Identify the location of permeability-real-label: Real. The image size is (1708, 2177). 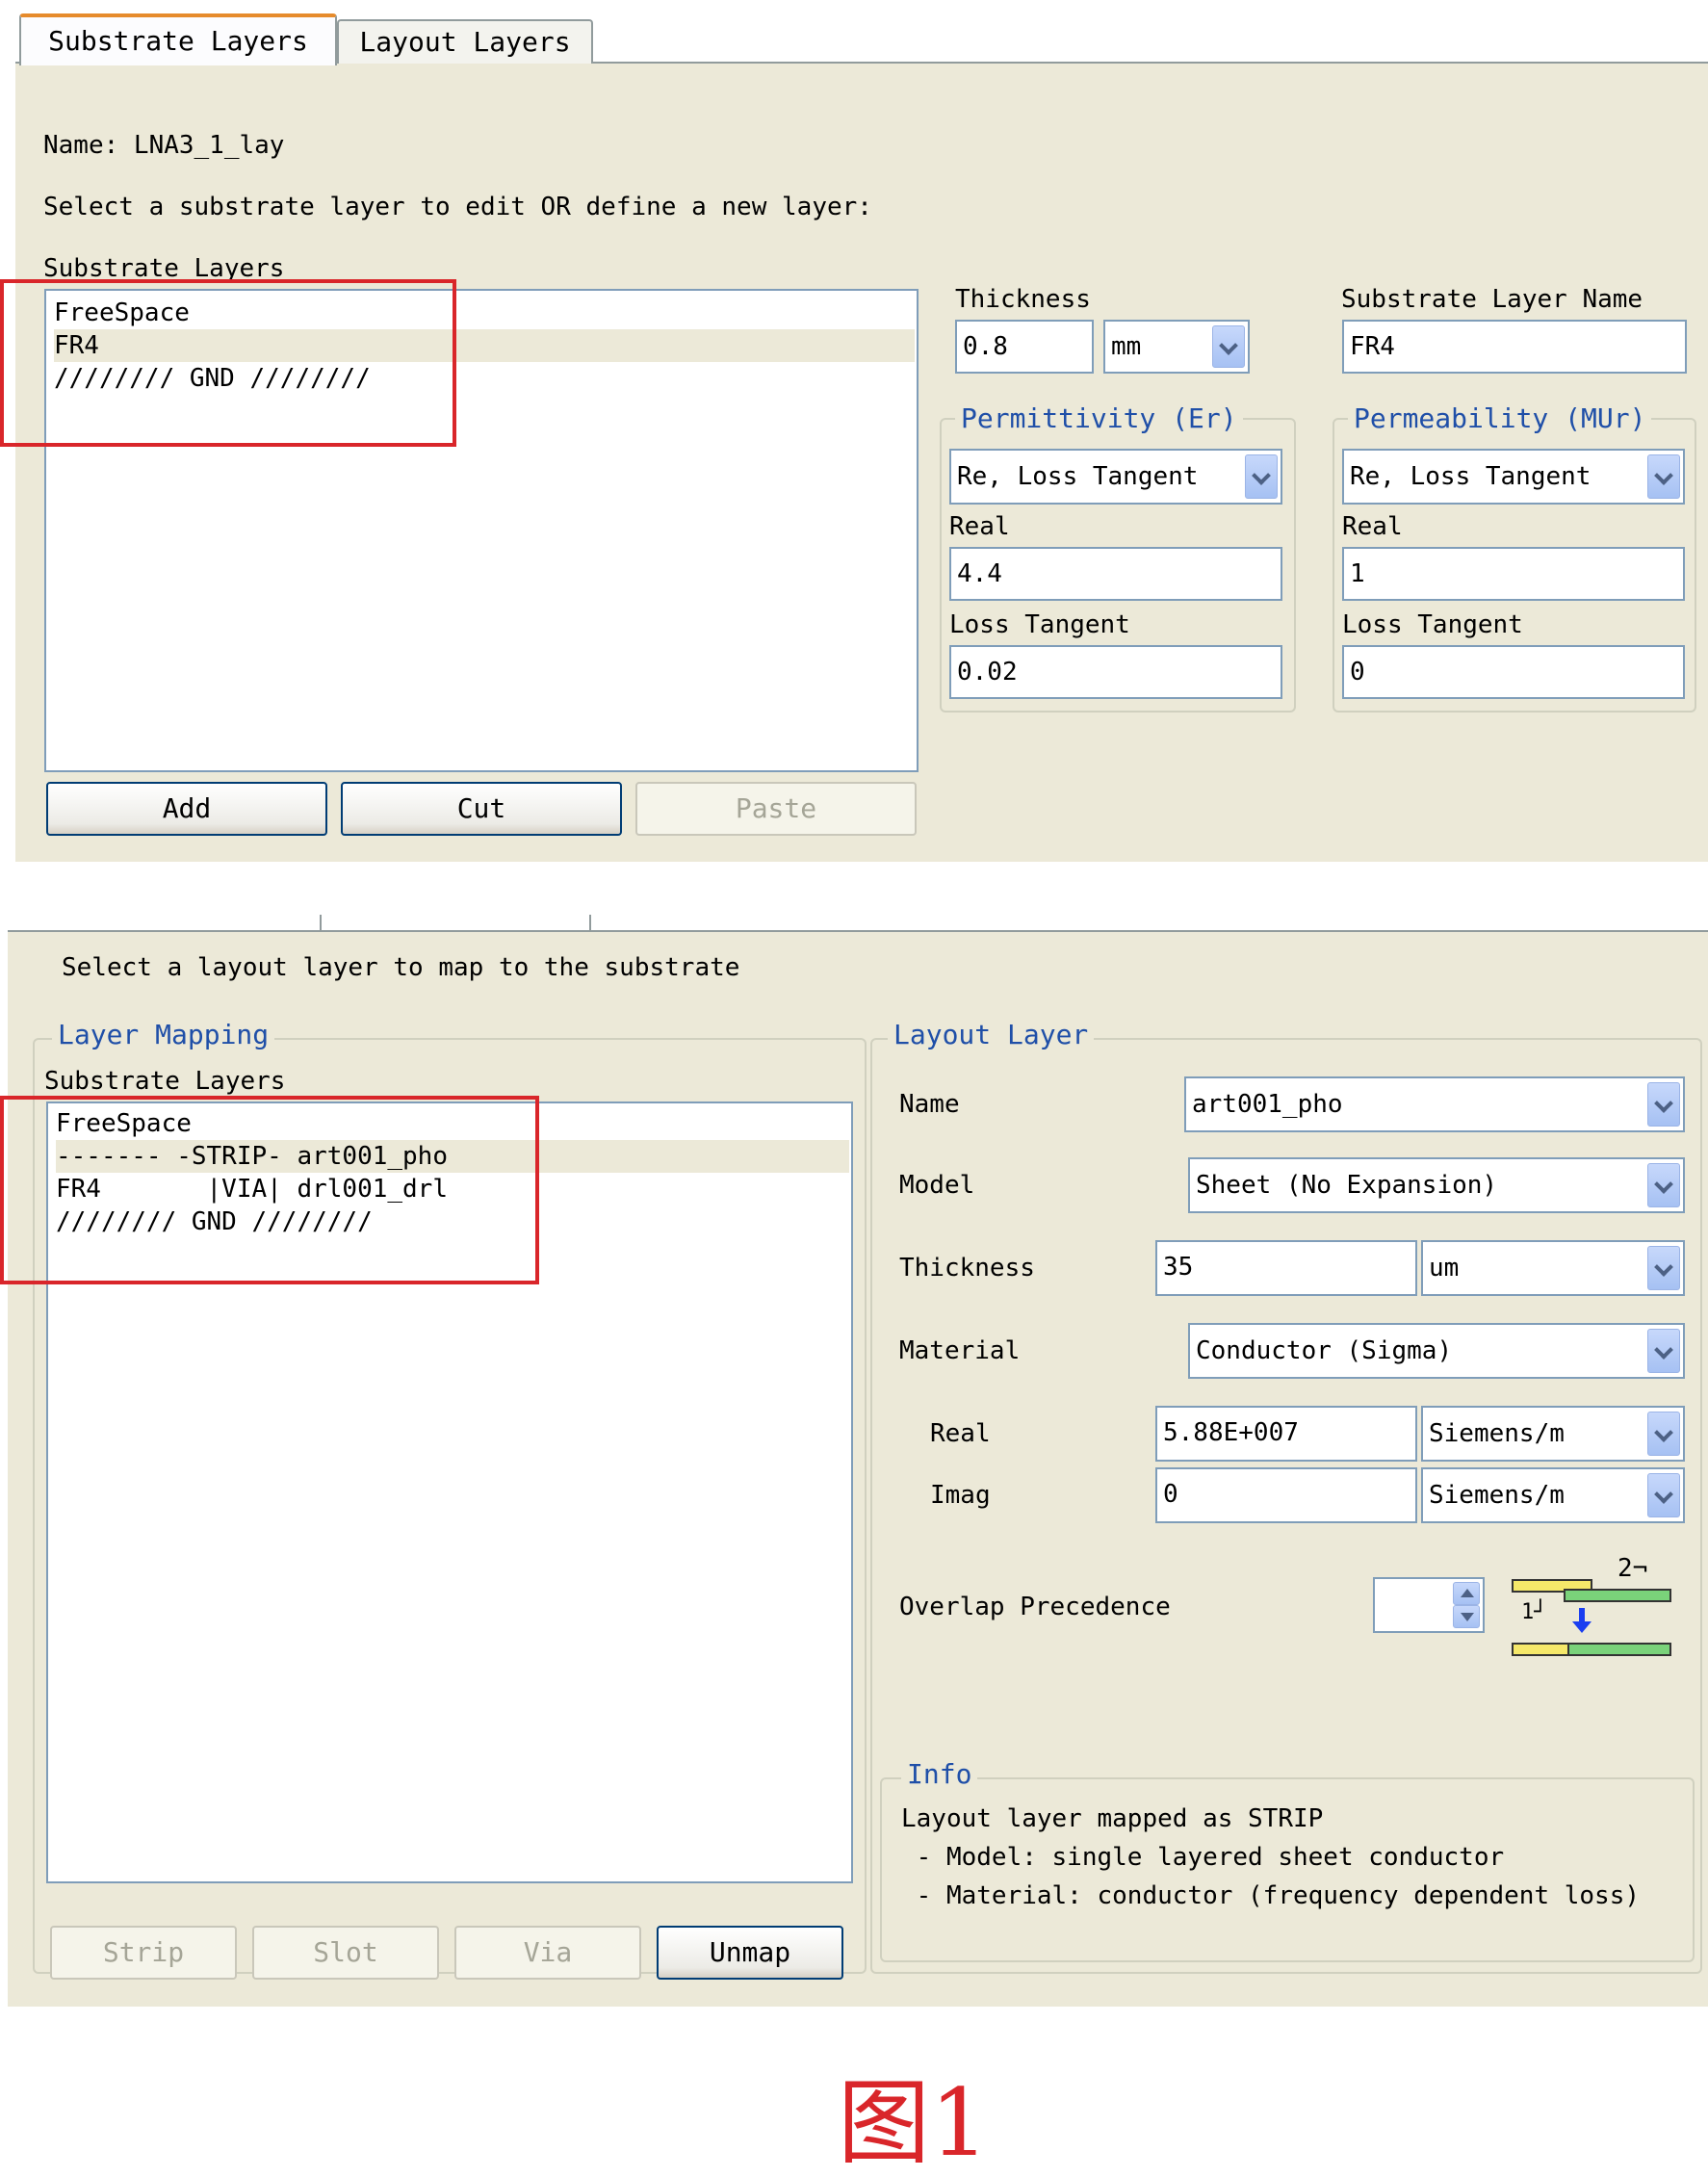
(1372, 527).